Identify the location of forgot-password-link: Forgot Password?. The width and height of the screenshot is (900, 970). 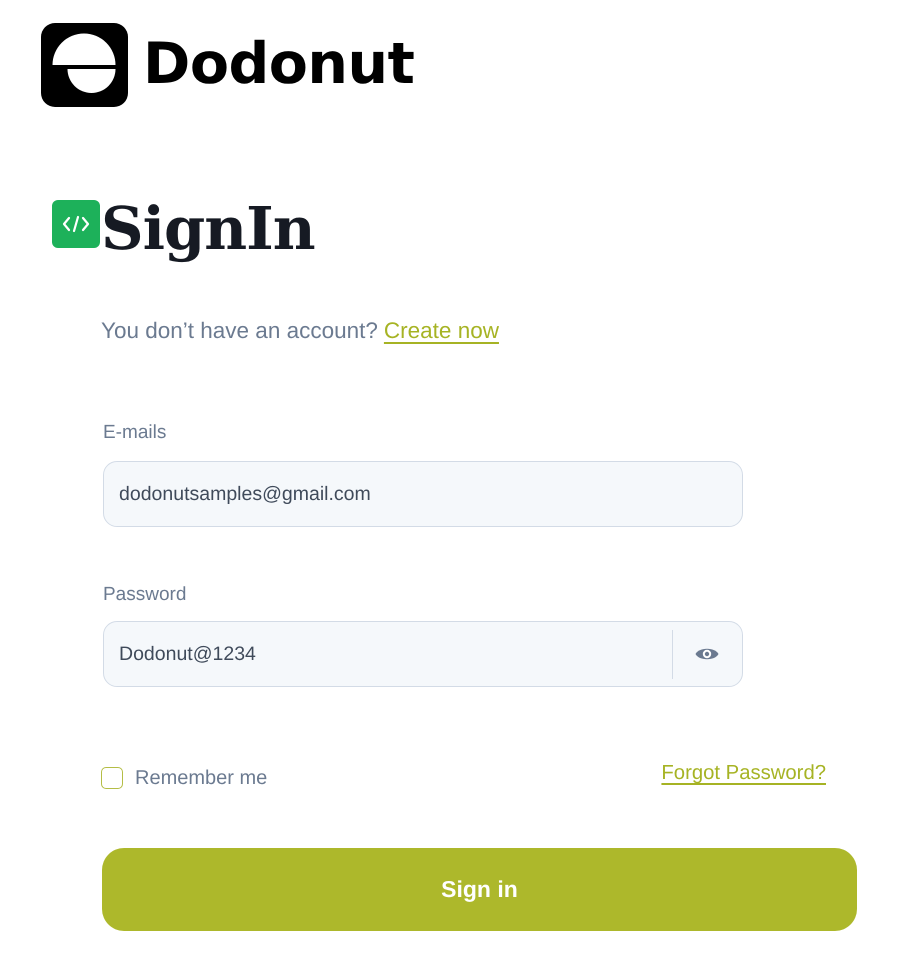
(743, 773).